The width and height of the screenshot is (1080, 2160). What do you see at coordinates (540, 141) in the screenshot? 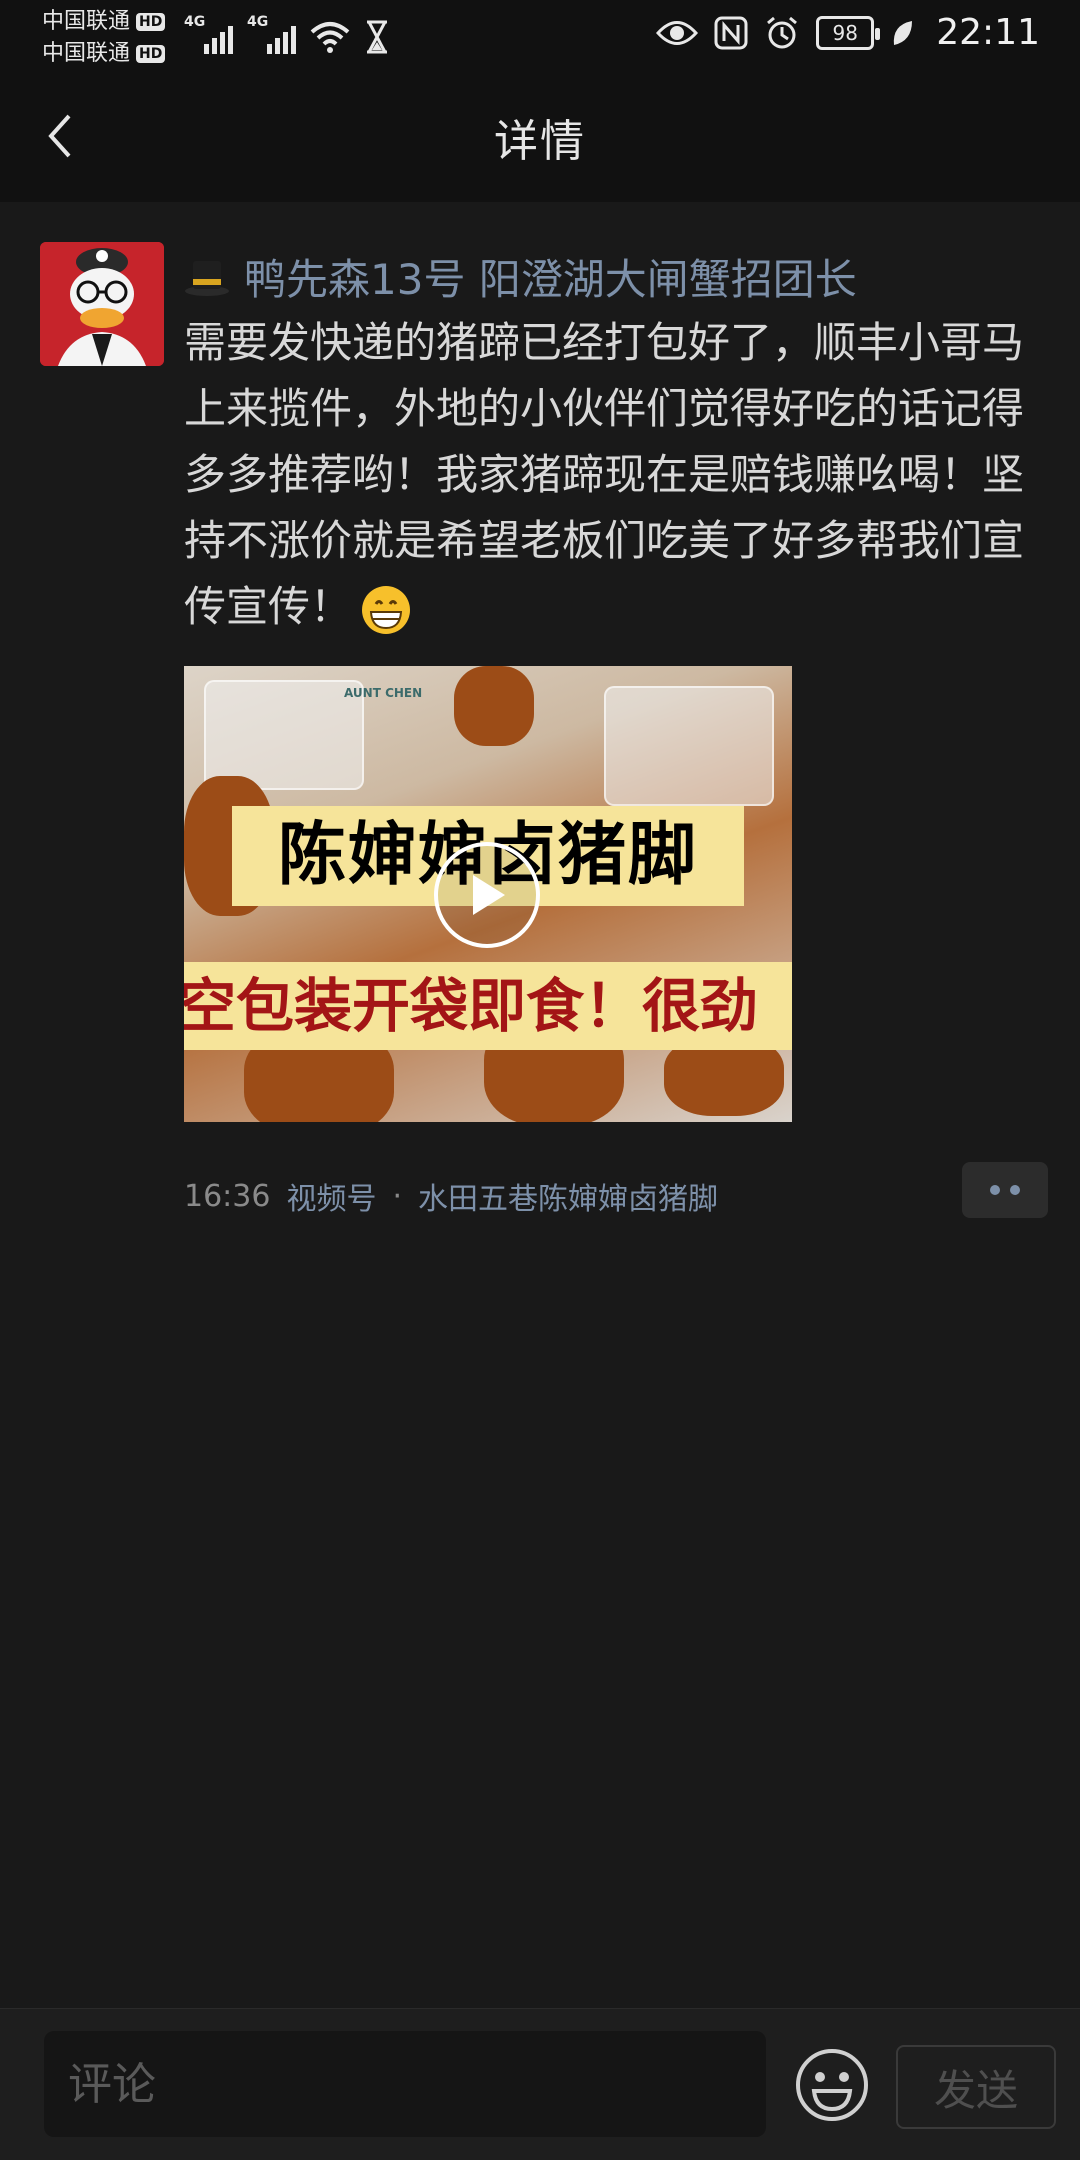
I see `page-title: 详情` at bounding box center [540, 141].